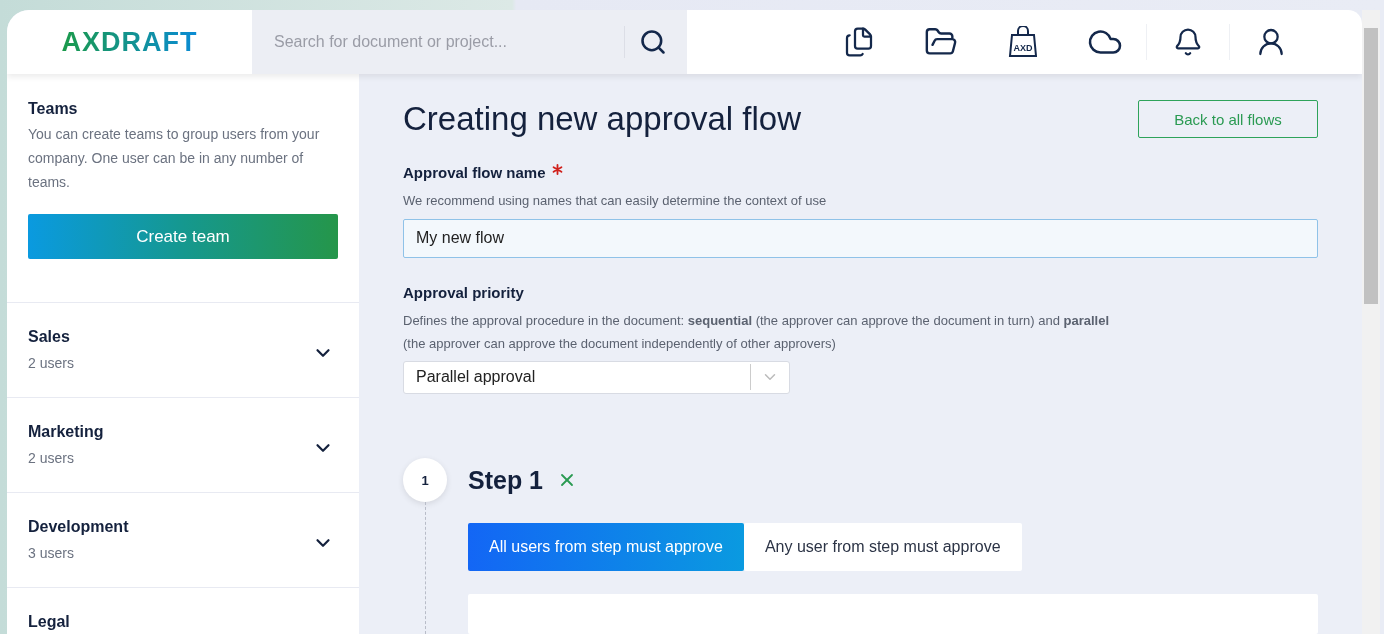  What do you see at coordinates (1371, 322) in the screenshot?
I see `scrollbar` at bounding box center [1371, 322].